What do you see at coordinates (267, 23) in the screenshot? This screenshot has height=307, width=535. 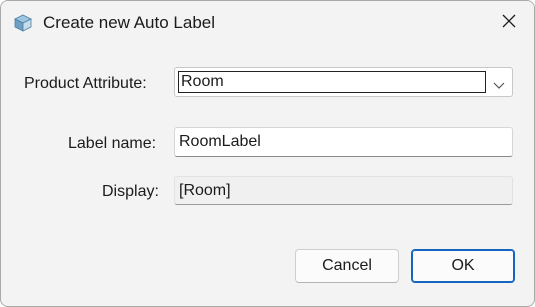 I see `title-bar: Create new Auto Label` at bounding box center [267, 23].